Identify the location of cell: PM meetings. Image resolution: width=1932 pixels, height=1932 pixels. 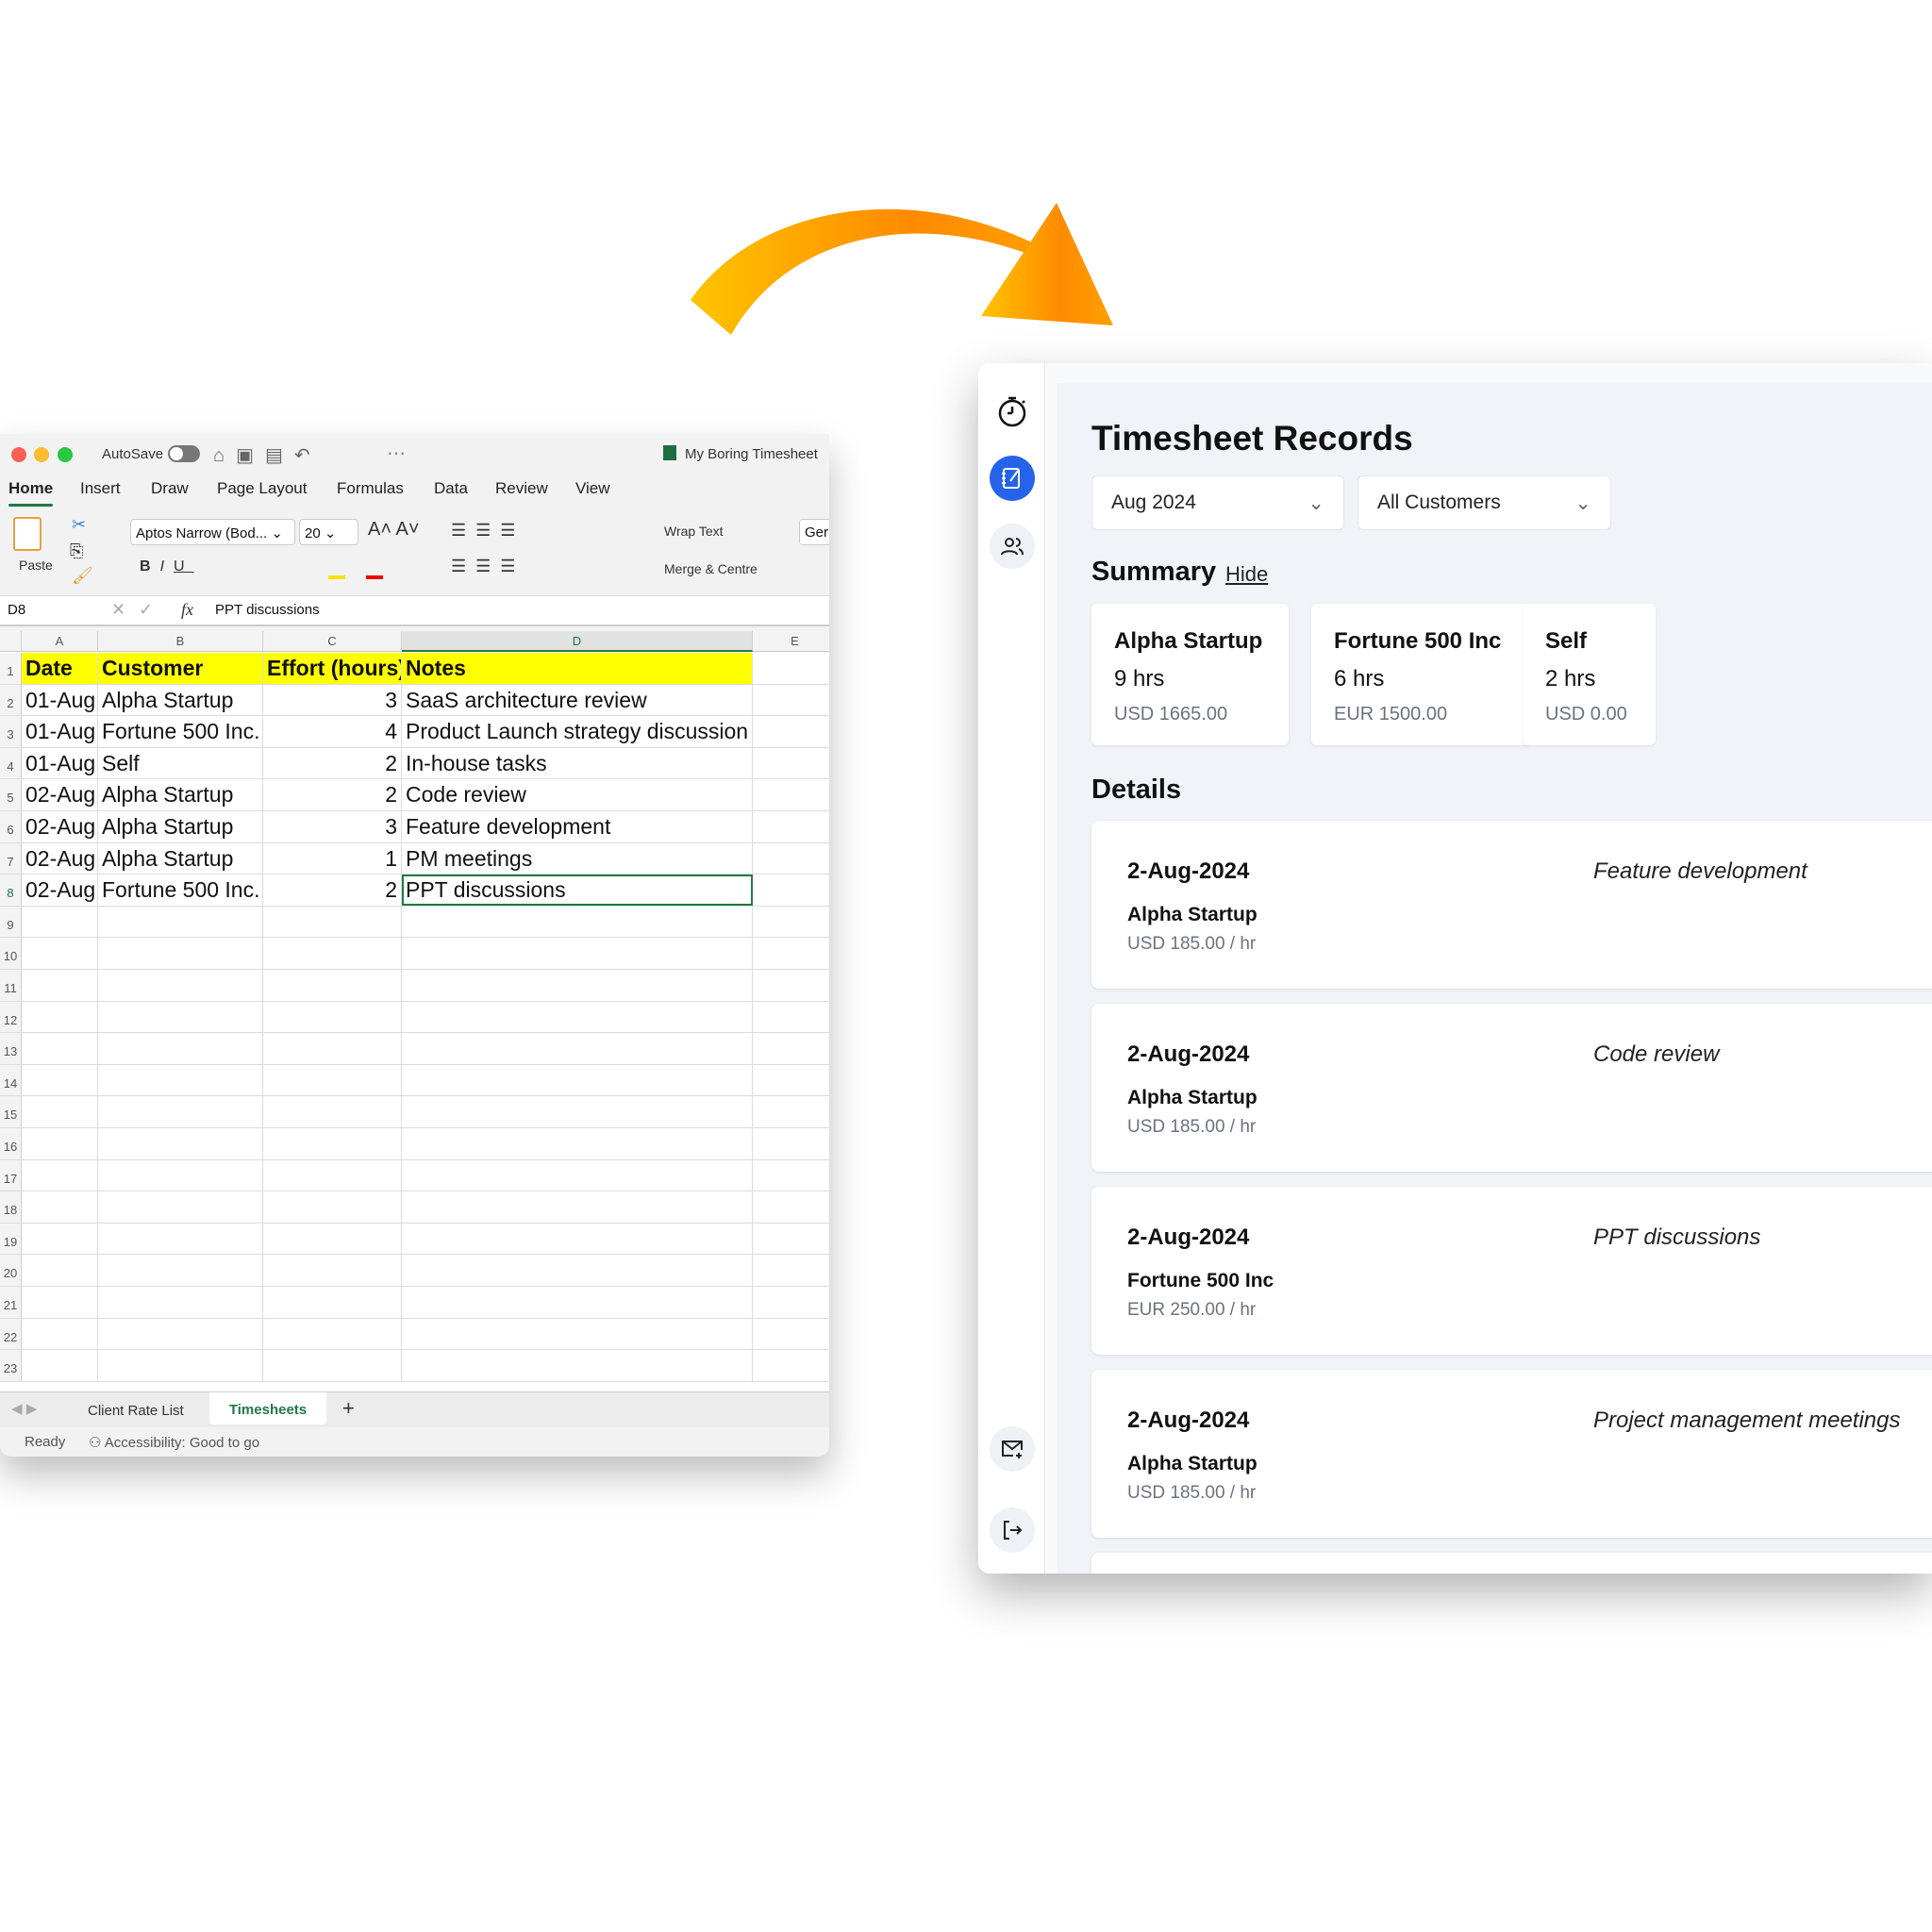
(577, 858).